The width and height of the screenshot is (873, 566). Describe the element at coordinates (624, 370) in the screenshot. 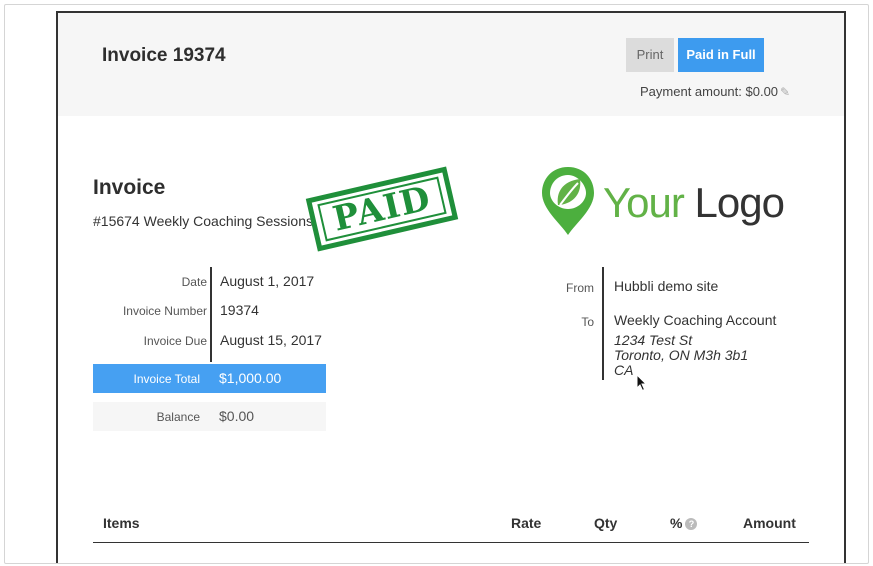

I see `to-address-line3: CA` at that location.